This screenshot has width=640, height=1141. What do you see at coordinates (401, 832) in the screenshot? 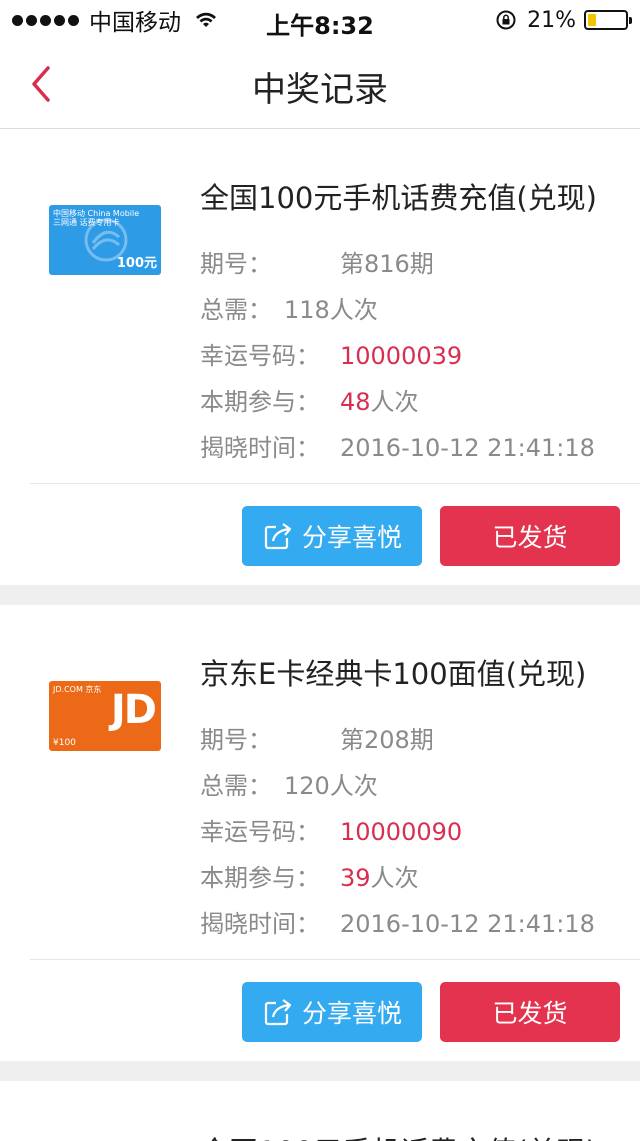
I see `lucky-number-value: 10000090` at bounding box center [401, 832].